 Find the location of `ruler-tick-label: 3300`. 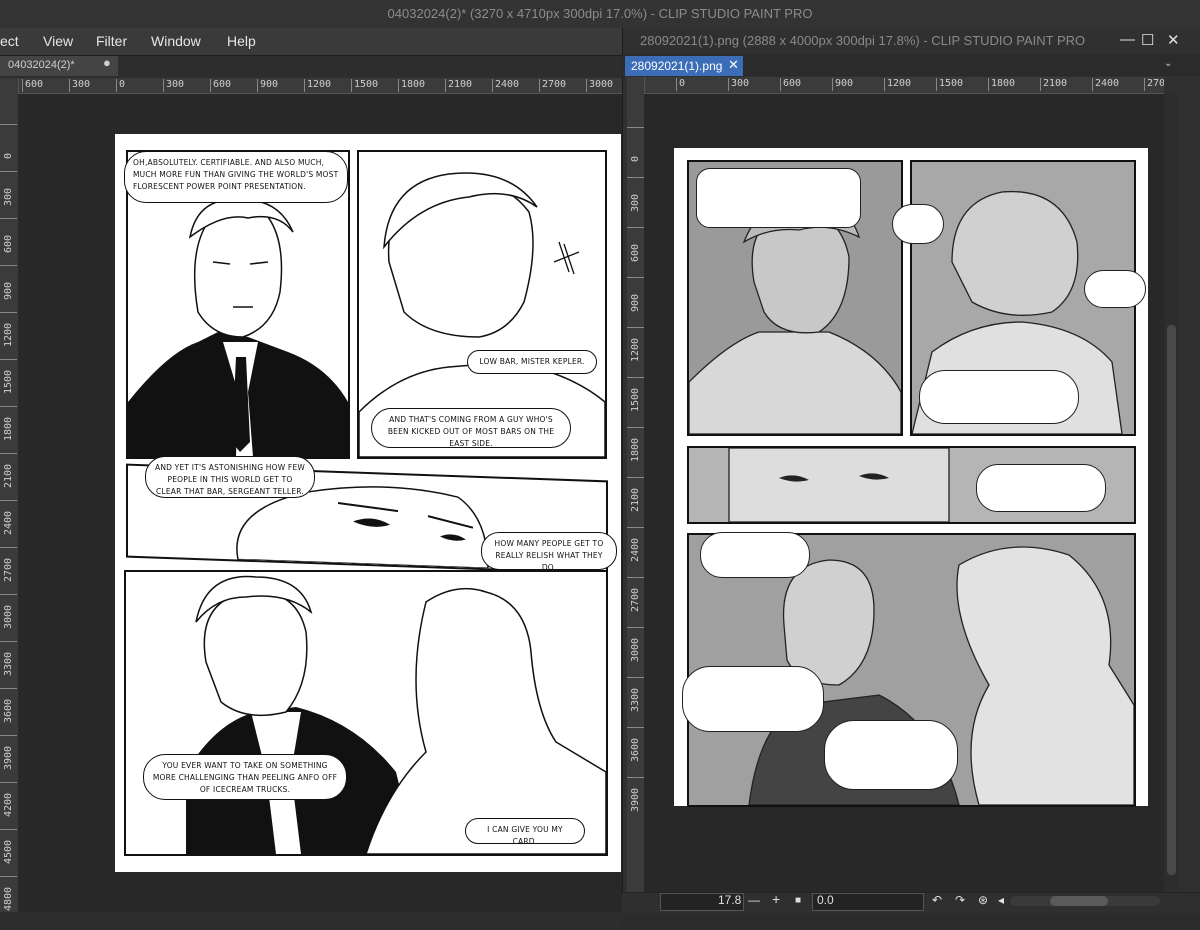

ruler-tick-label: 3300 is located at coordinates (8, 665).